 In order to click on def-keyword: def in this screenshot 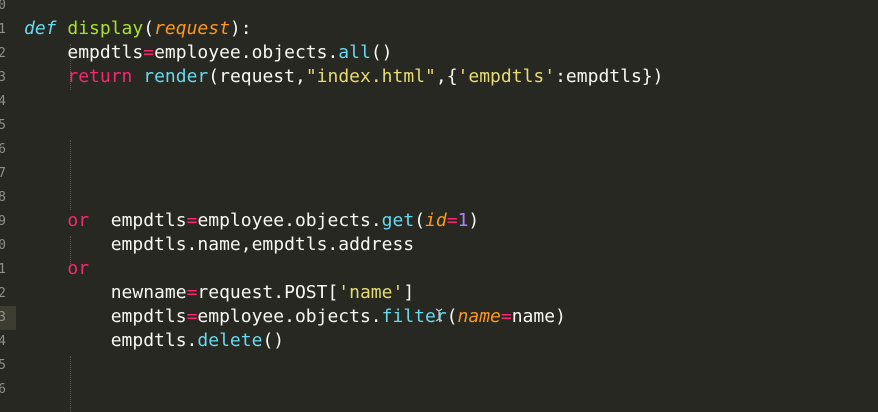, I will do `click(40, 28)`.